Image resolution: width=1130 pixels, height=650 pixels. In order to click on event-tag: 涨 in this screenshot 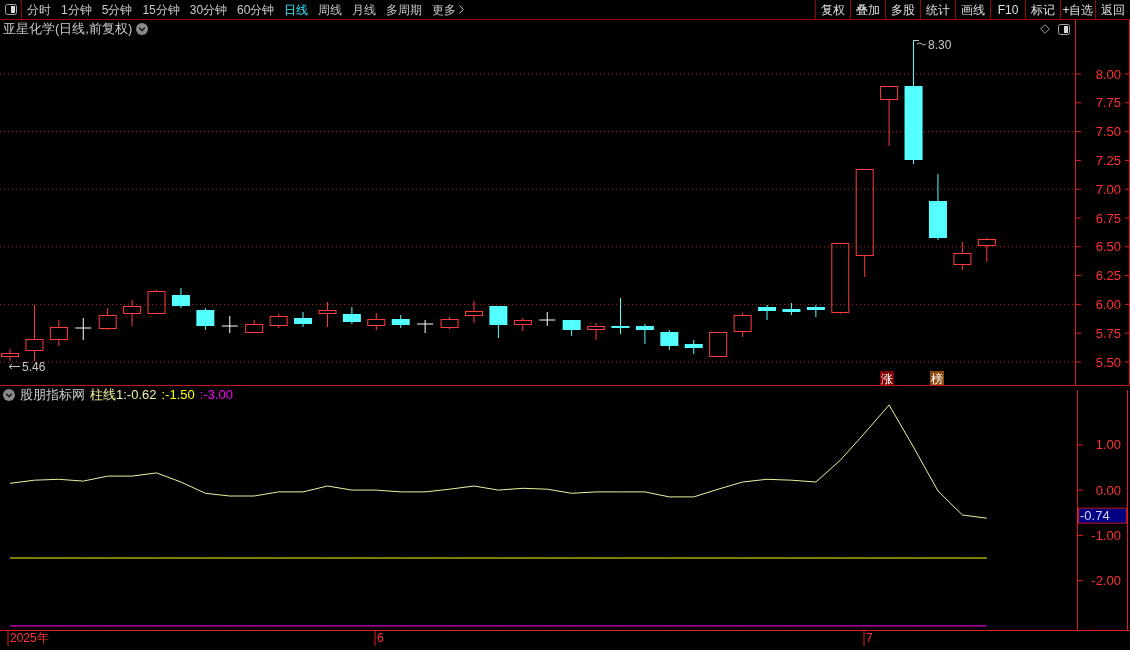, I will do `click(887, 378)`.